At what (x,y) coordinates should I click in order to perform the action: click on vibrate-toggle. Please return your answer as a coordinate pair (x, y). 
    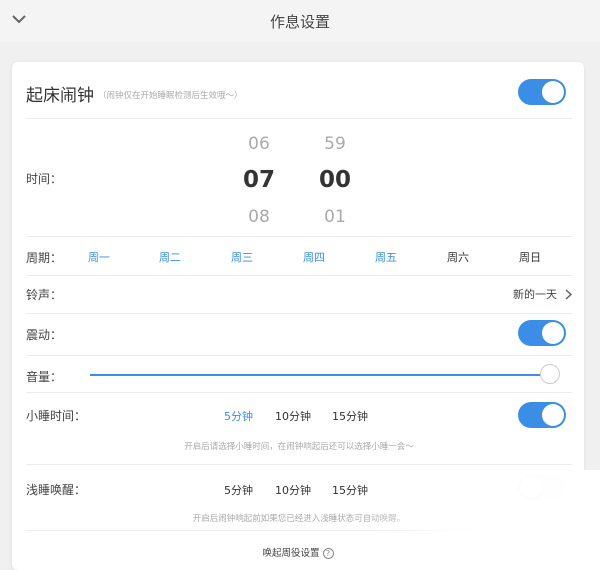
    Looking at the image, I should click on (542, 333).